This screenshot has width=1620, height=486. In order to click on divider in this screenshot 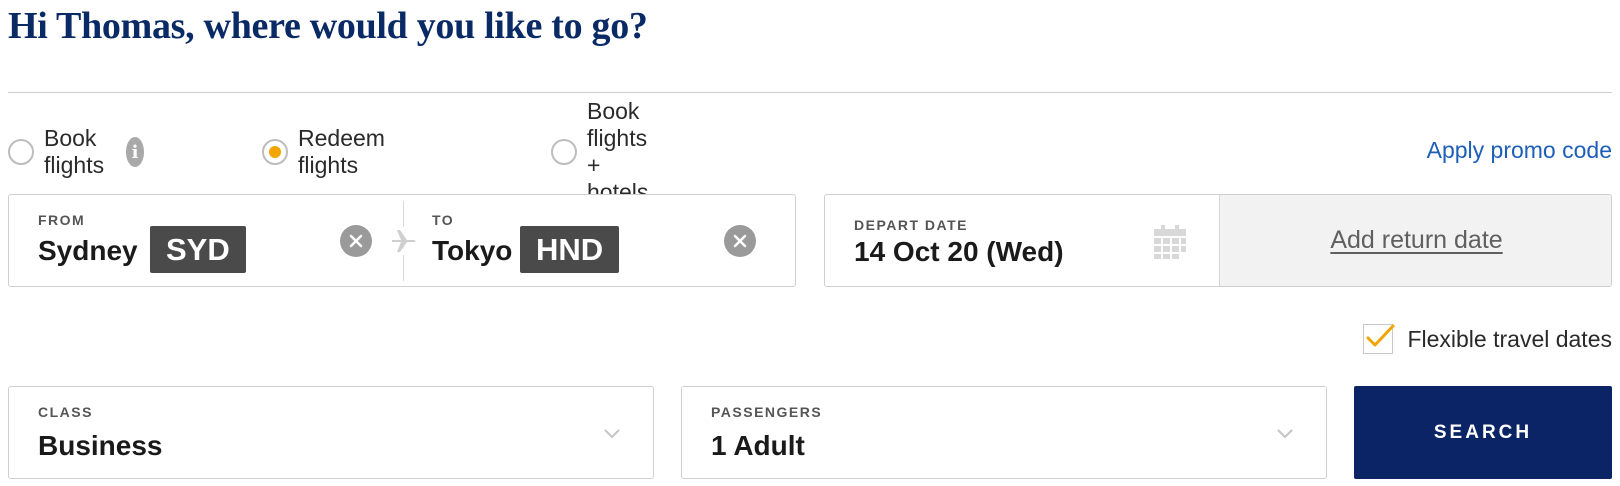, I will do `click(810, 92)`.